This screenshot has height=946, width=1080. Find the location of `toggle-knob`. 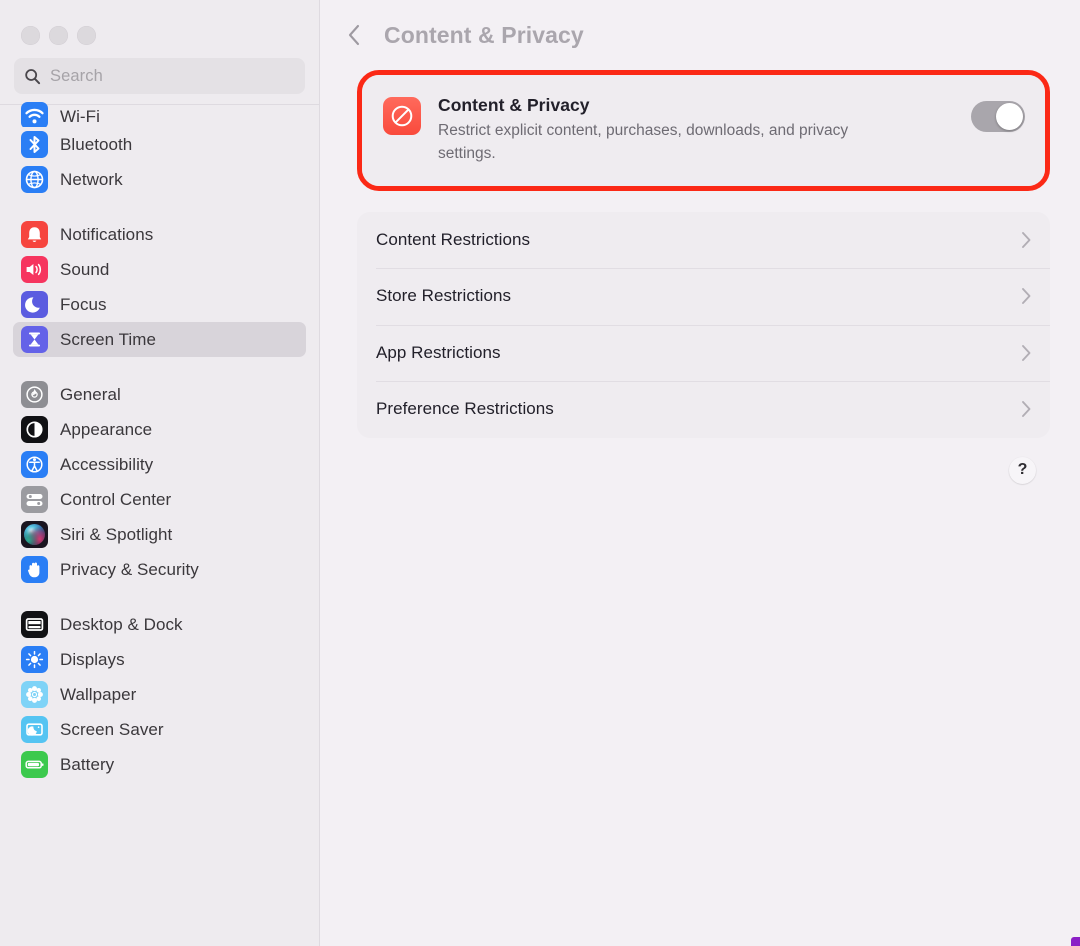

toggle-knob is located at coordinates (1009, 116).